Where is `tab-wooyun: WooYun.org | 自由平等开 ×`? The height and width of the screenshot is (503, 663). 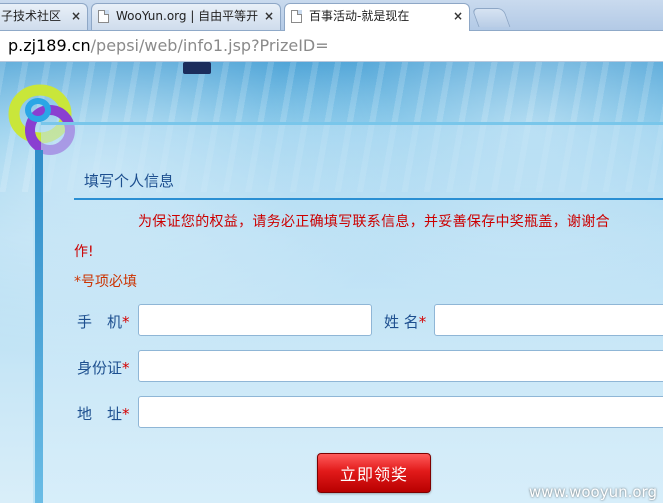 tab-wooyun: WooYun.org | 自由平等开 × is located at coordinates (186, 16).